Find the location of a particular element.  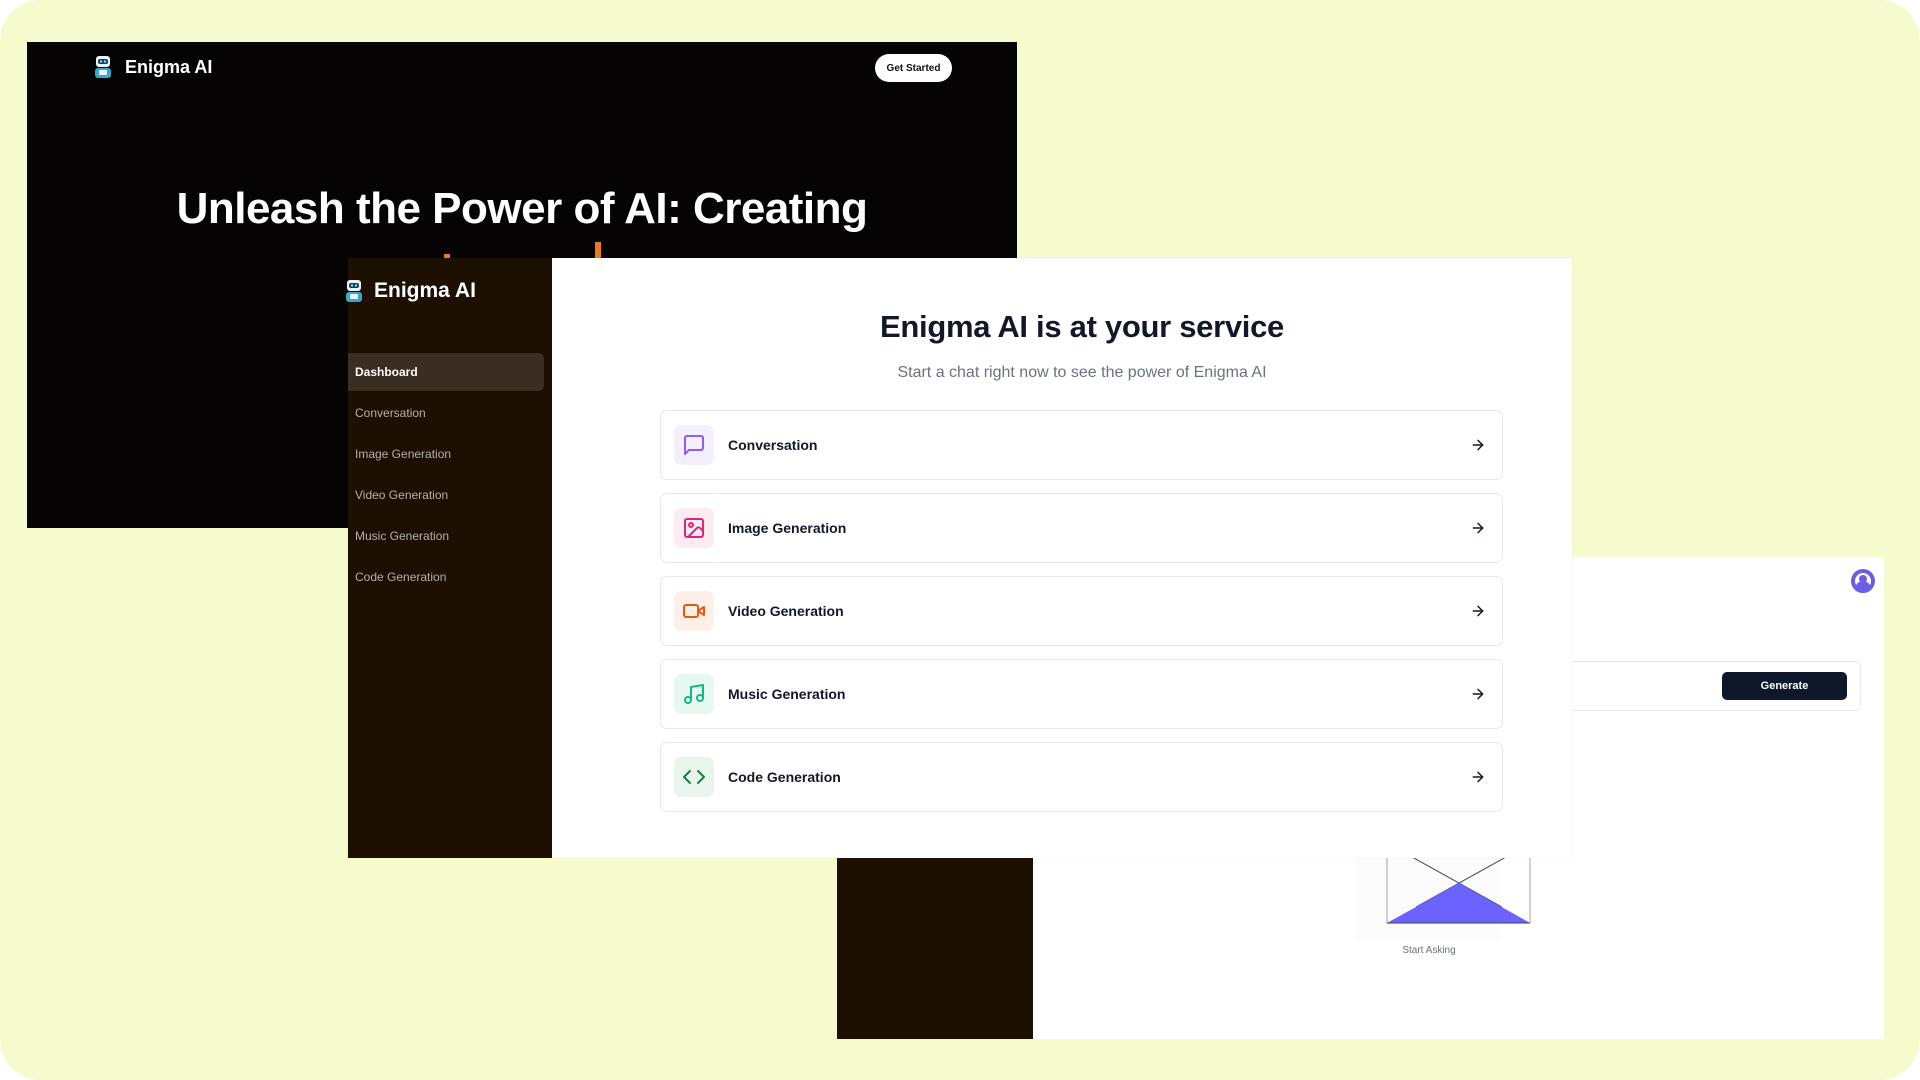

empty-state-illustration-icon is located at coordinates (1458, 890).